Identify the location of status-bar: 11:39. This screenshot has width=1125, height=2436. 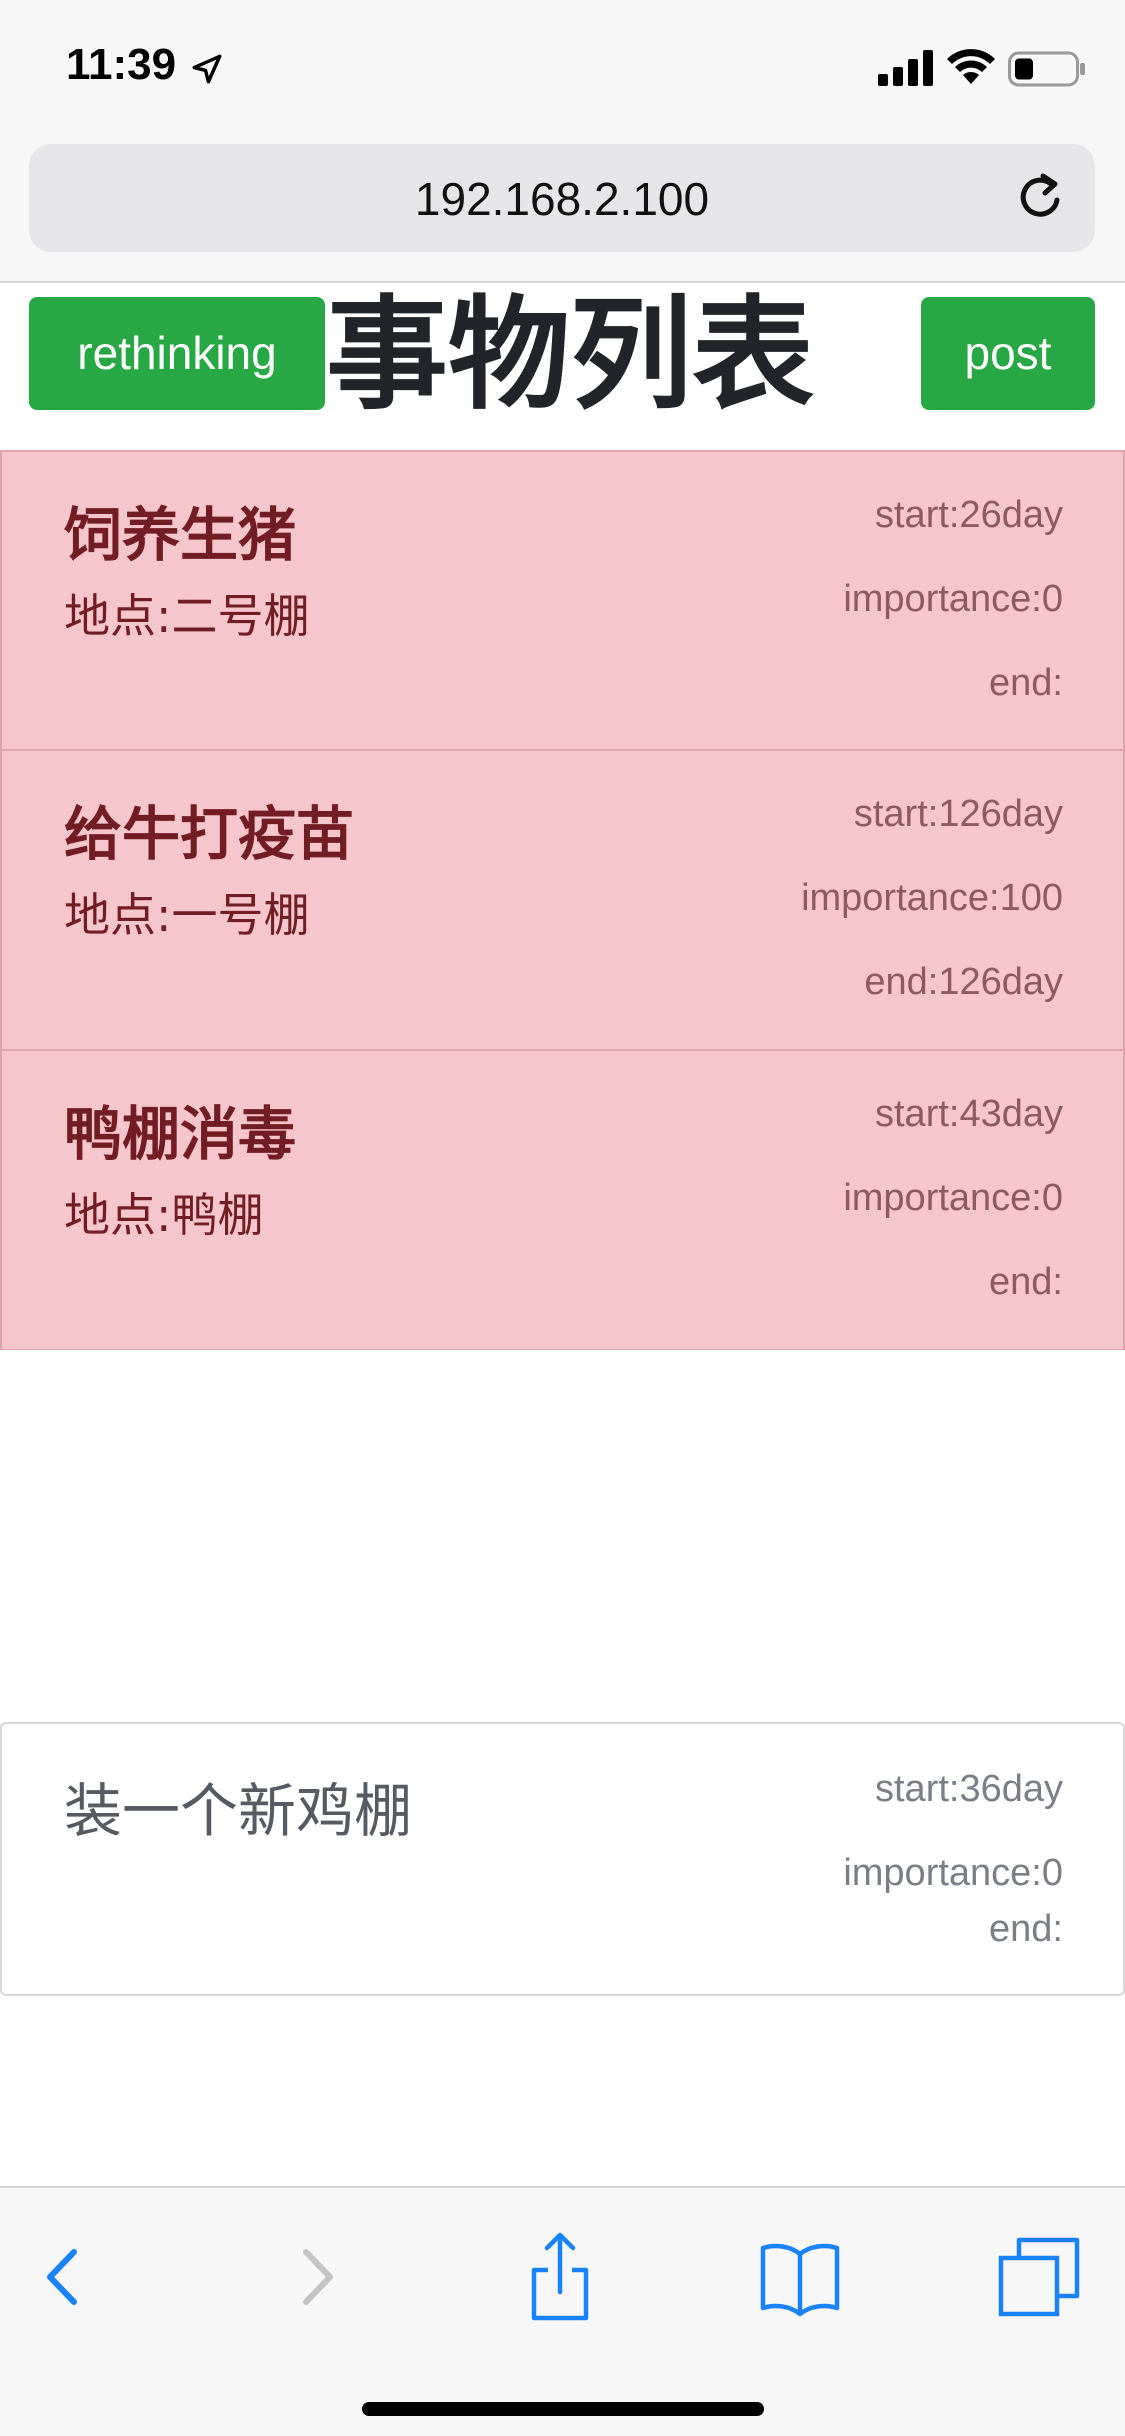
(562, 70).